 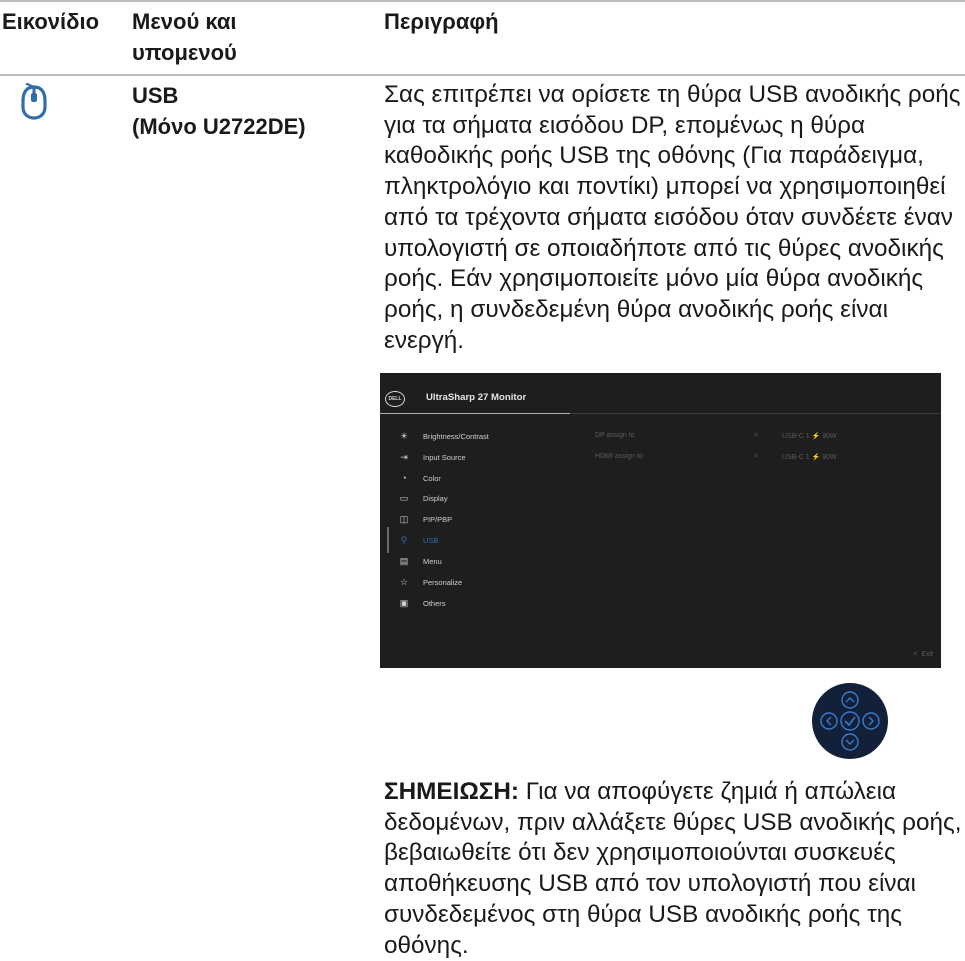 I want to click on osd-exit-label: Exit, so click(x=927, y=654).